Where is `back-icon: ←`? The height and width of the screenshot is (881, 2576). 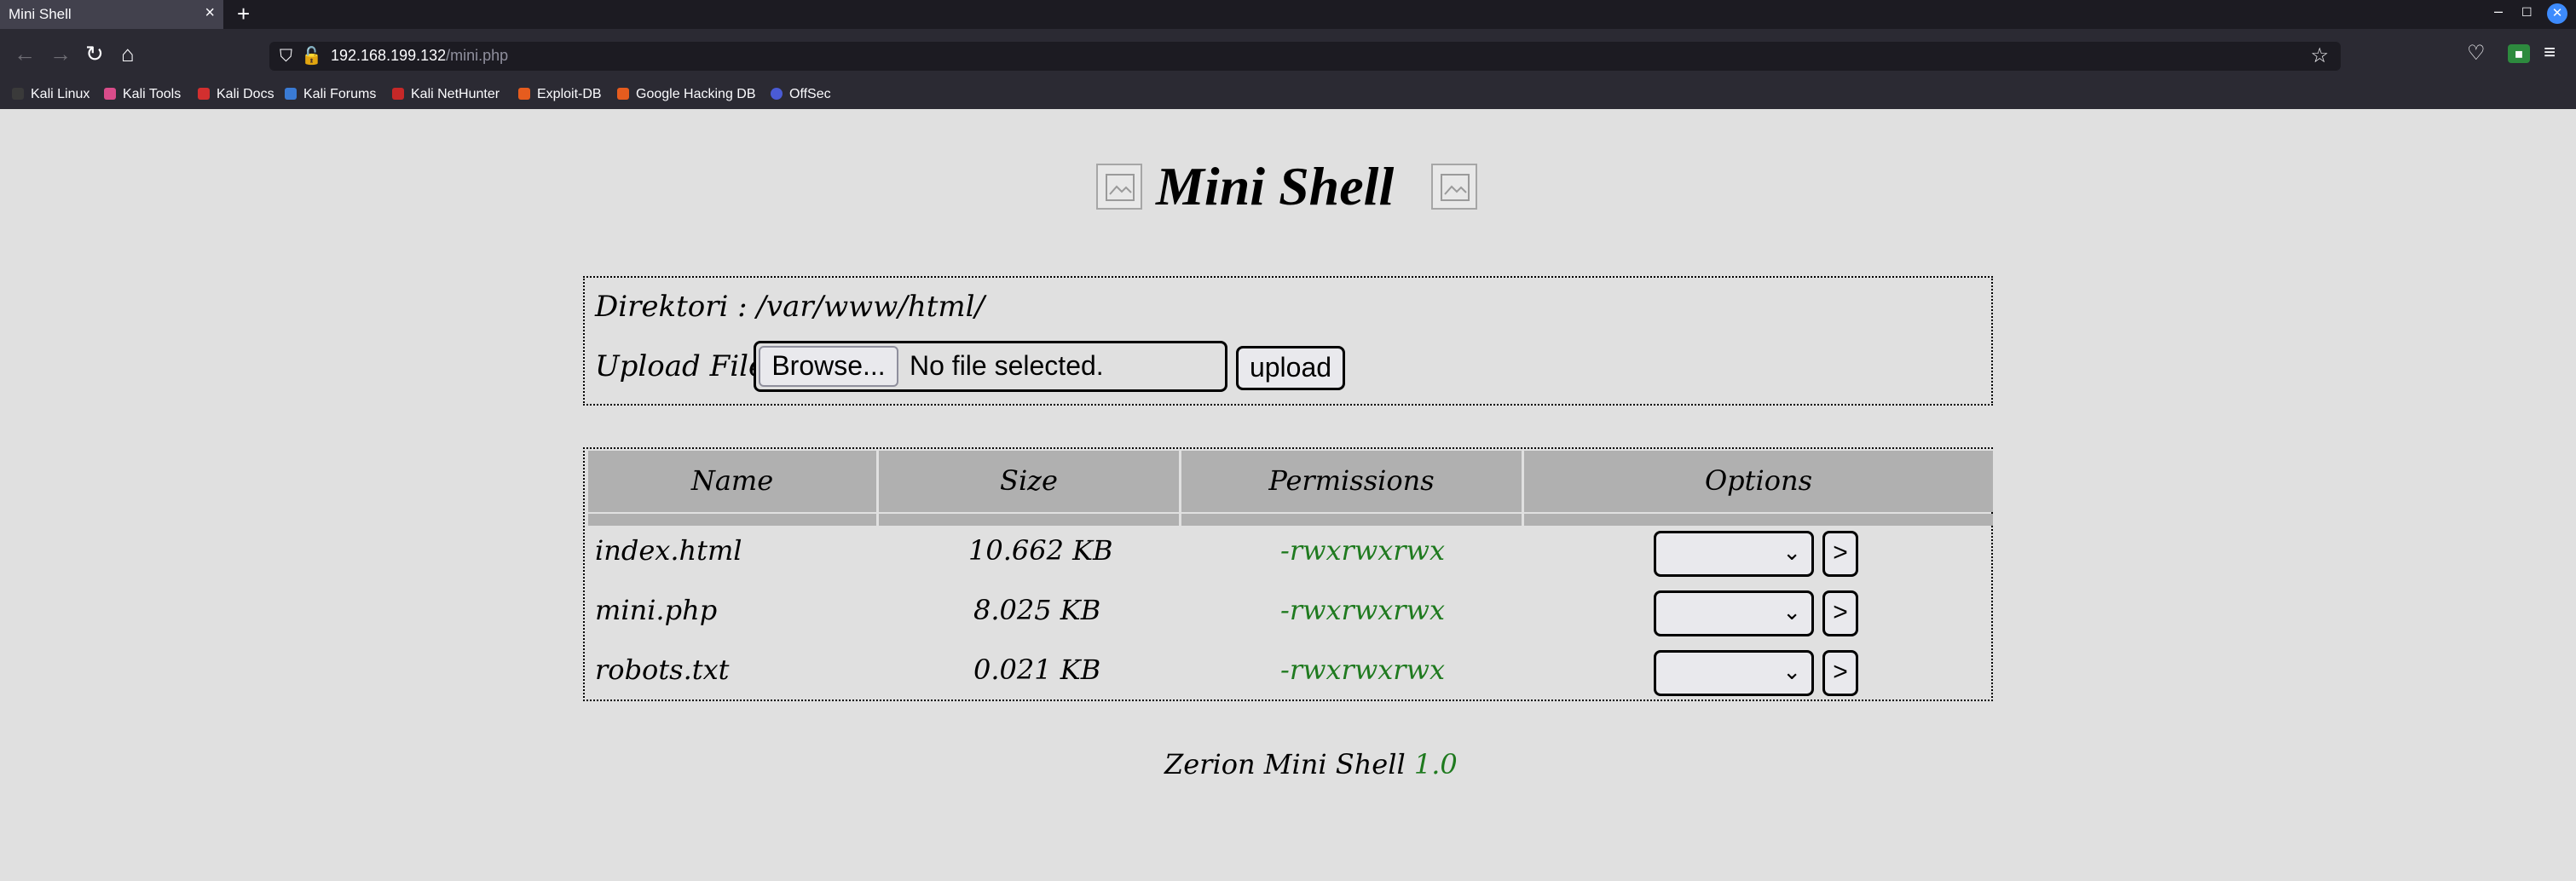
back-icon: ← is located at coordinates (25, 54).